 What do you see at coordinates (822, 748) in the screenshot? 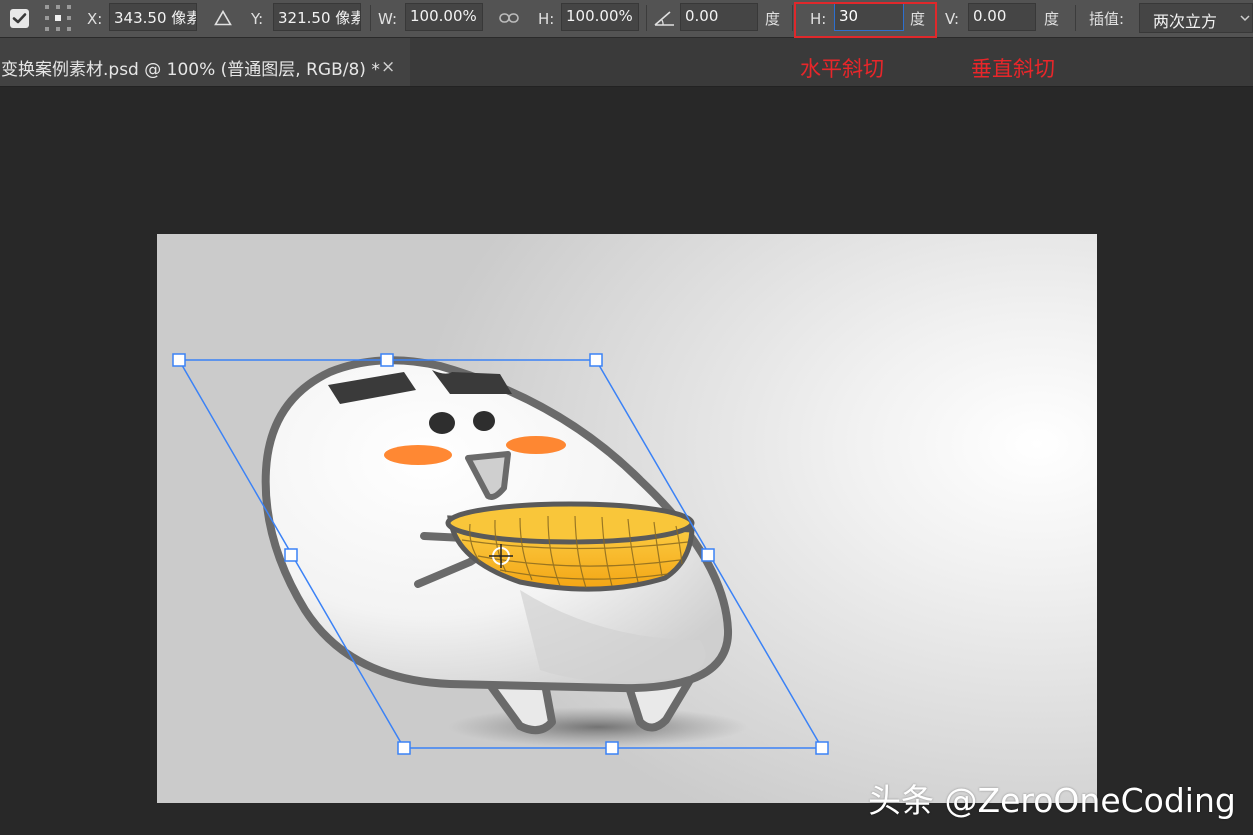
I see `handle-bottom-right` at bounding box center [822, 748].